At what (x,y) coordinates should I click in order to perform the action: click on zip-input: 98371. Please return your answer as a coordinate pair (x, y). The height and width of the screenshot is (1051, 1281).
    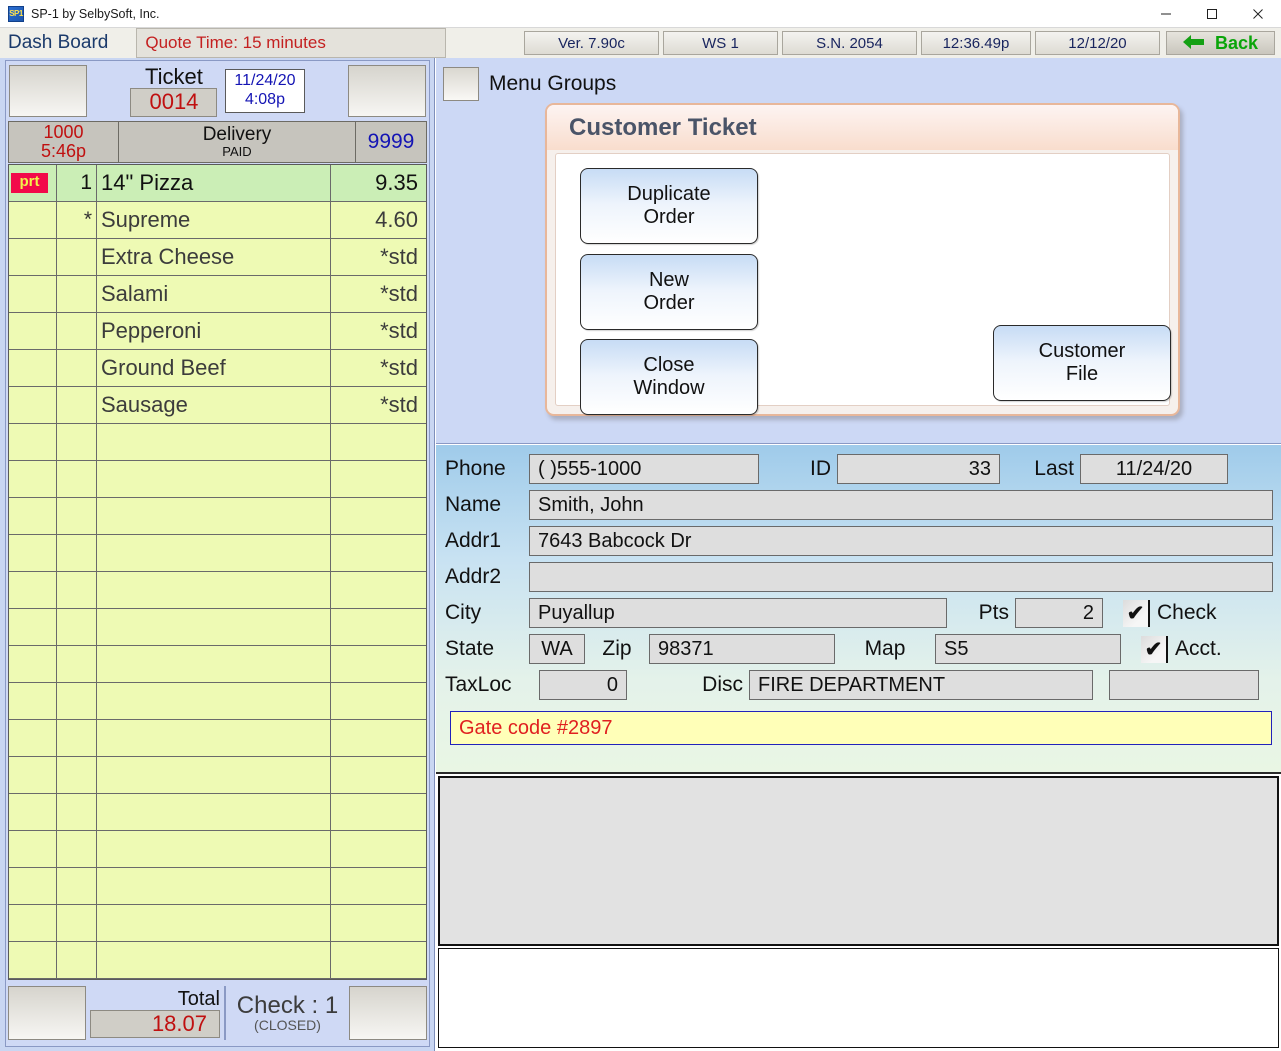
    Looking at the image, I should click on (742, 649).